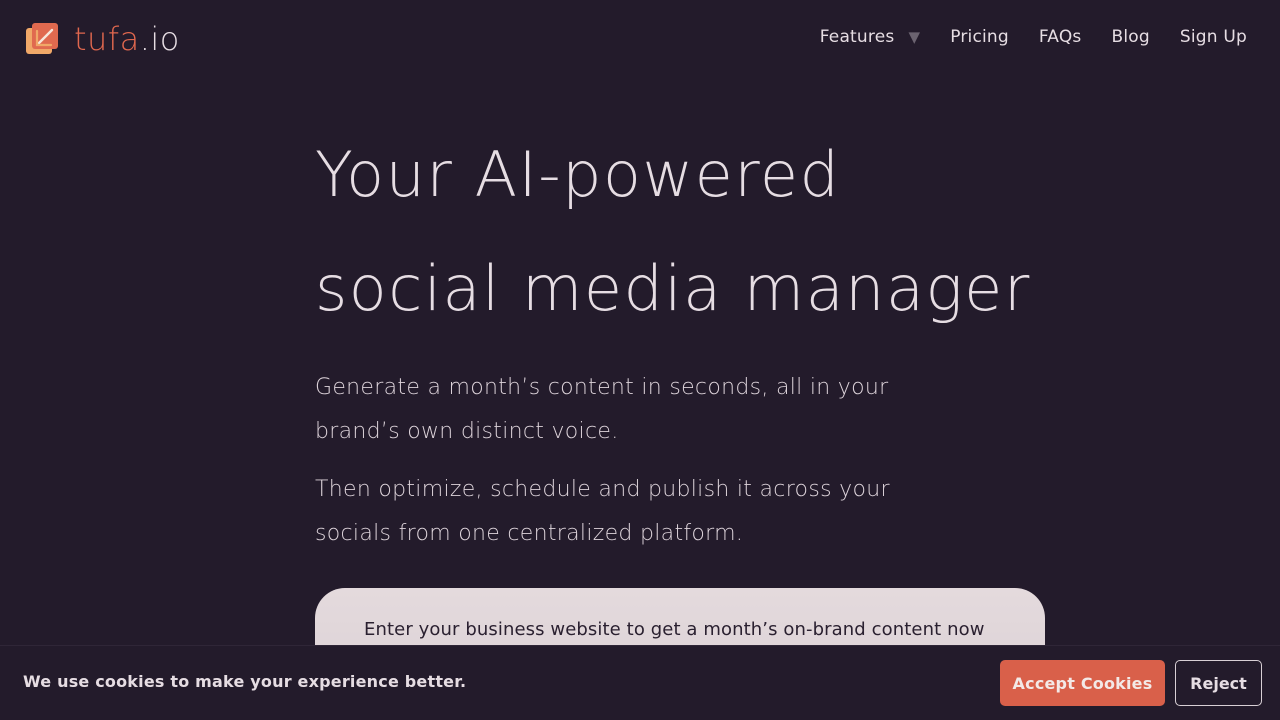 The image size is (1280, 720). I want to click on logo-link: tufa.io, so click(103, 39).